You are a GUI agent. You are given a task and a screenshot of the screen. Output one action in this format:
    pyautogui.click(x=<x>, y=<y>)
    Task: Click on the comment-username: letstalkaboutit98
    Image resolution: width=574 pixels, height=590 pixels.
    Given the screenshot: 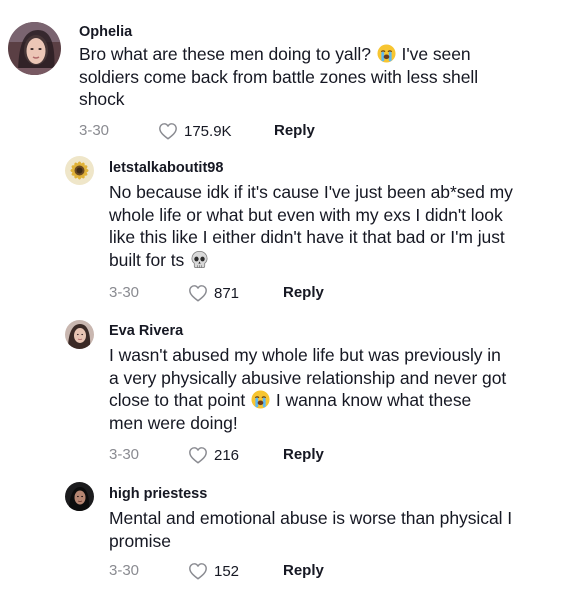 What is the action you would take?
    pyautogui.click(x=166, y=168)
    